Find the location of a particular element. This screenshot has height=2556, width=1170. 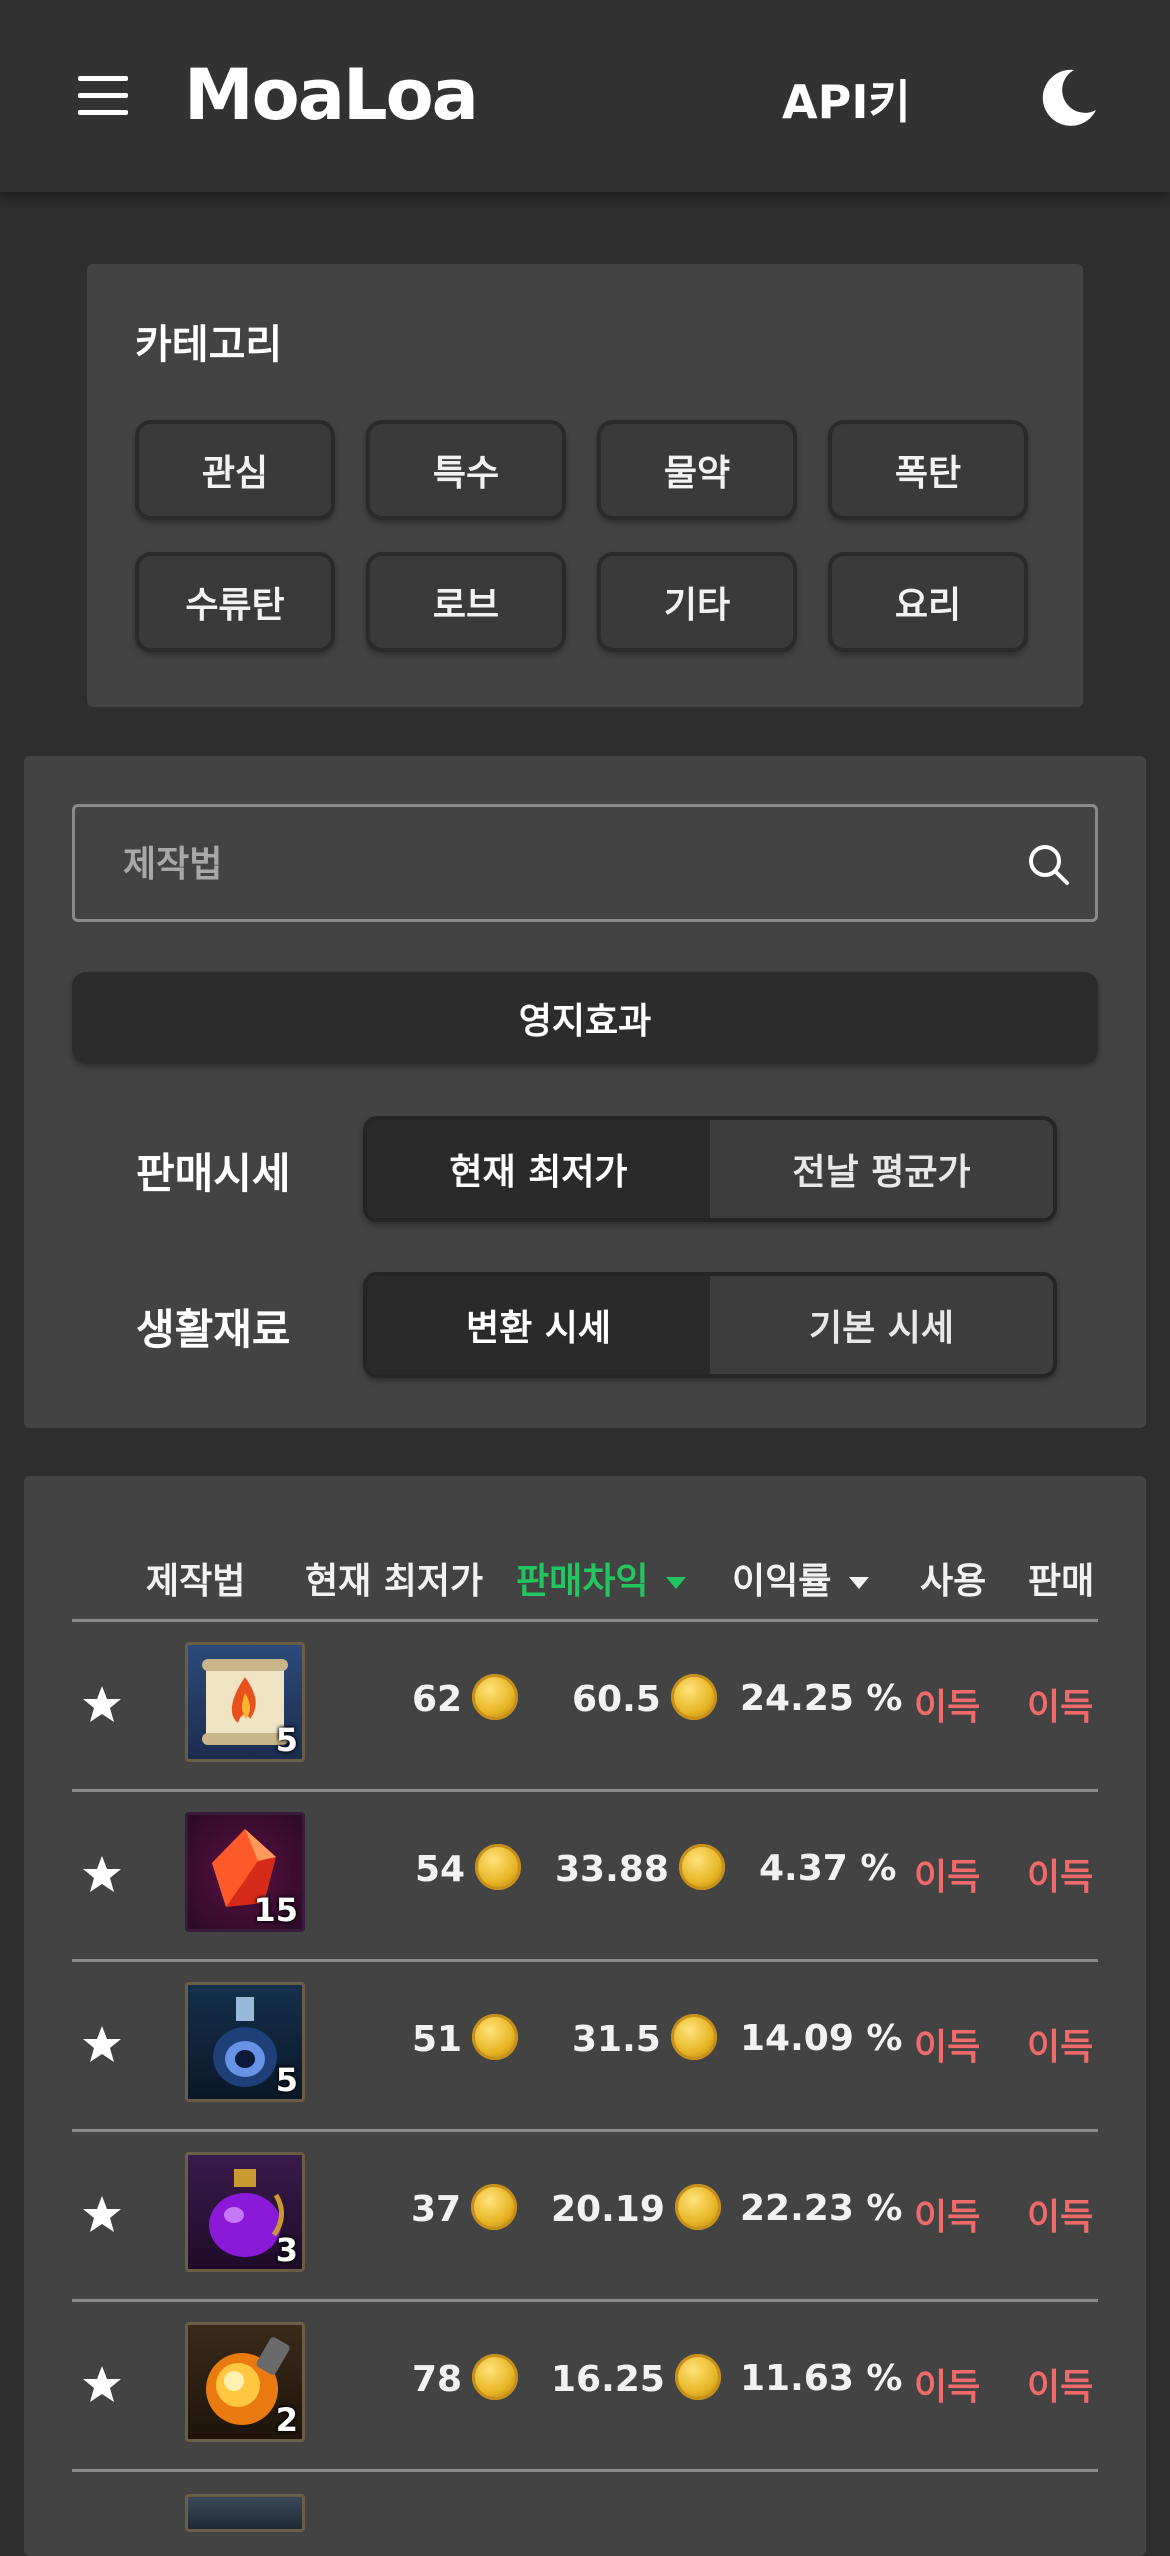

table-row: 5 51 31.5 14.09 % 이득 이득 is located at coordinates (585, 2047).